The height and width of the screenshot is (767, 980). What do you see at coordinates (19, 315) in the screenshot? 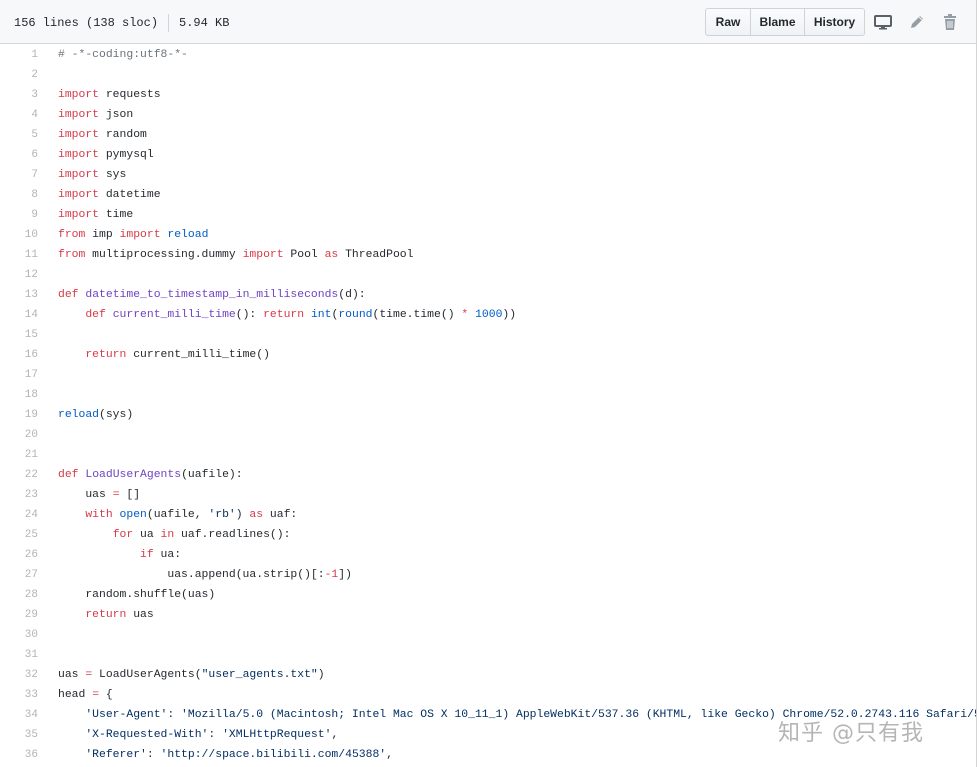
I see `line-number: 14` at bounding box center [19, 315].